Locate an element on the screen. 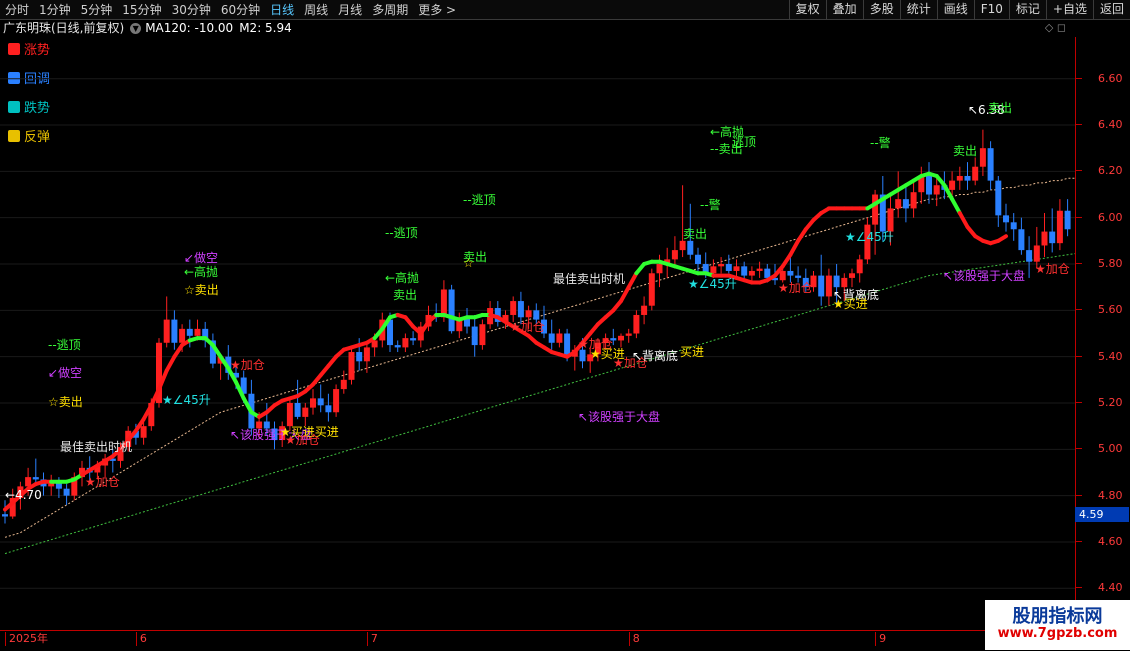  x-tick-label: 8 is located at coordinates (634, 639).